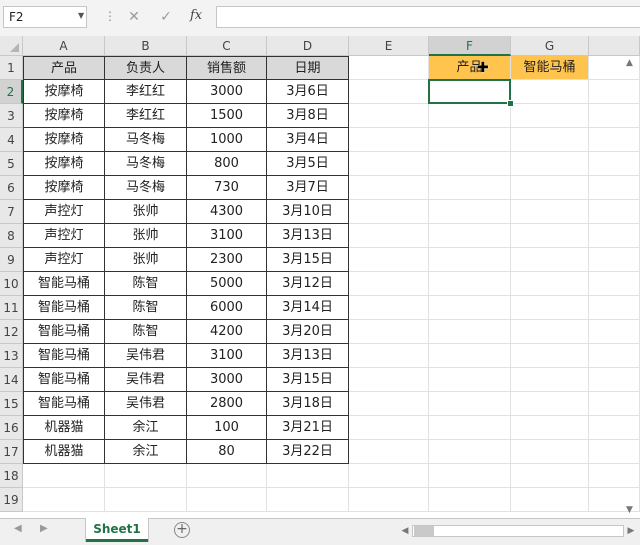 The height and width of the screenshot is (545, 640). What do you see at coordinates (308, 92) in the screenshot?
I see `table-cell: 3月6日` at bounding box center [308, 92].